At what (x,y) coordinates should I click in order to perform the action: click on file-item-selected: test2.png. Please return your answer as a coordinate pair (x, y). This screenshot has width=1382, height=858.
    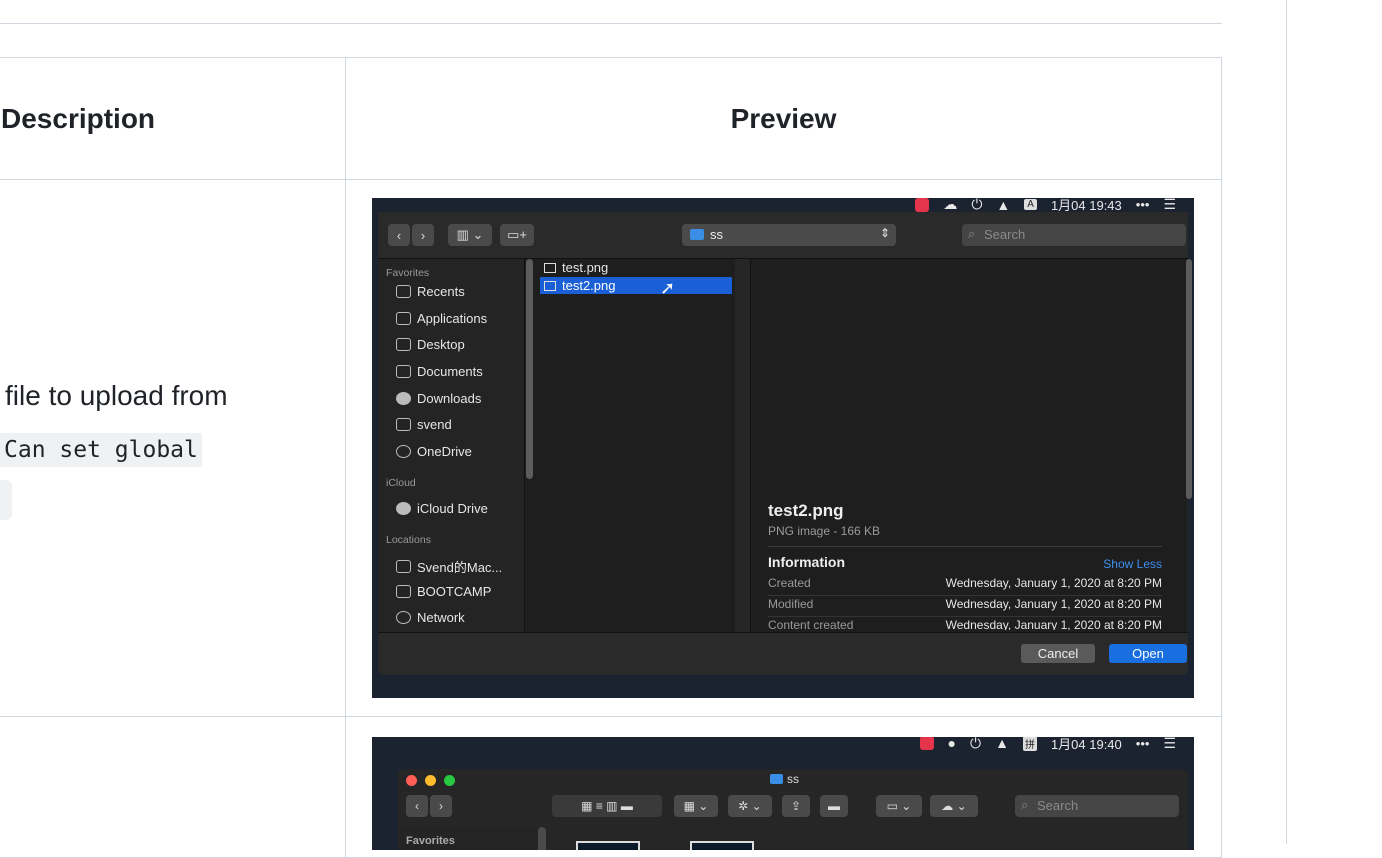
    Looking at the image, I should click on (636, 285).